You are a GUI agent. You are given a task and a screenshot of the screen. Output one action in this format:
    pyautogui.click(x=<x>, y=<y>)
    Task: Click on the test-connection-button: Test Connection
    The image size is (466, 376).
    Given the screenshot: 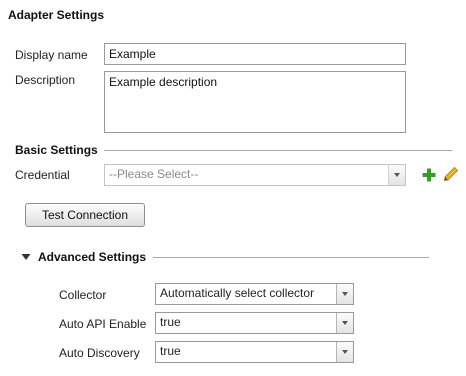 What is the action you would take?
    pyautogui.click(x=85, y=215)
    